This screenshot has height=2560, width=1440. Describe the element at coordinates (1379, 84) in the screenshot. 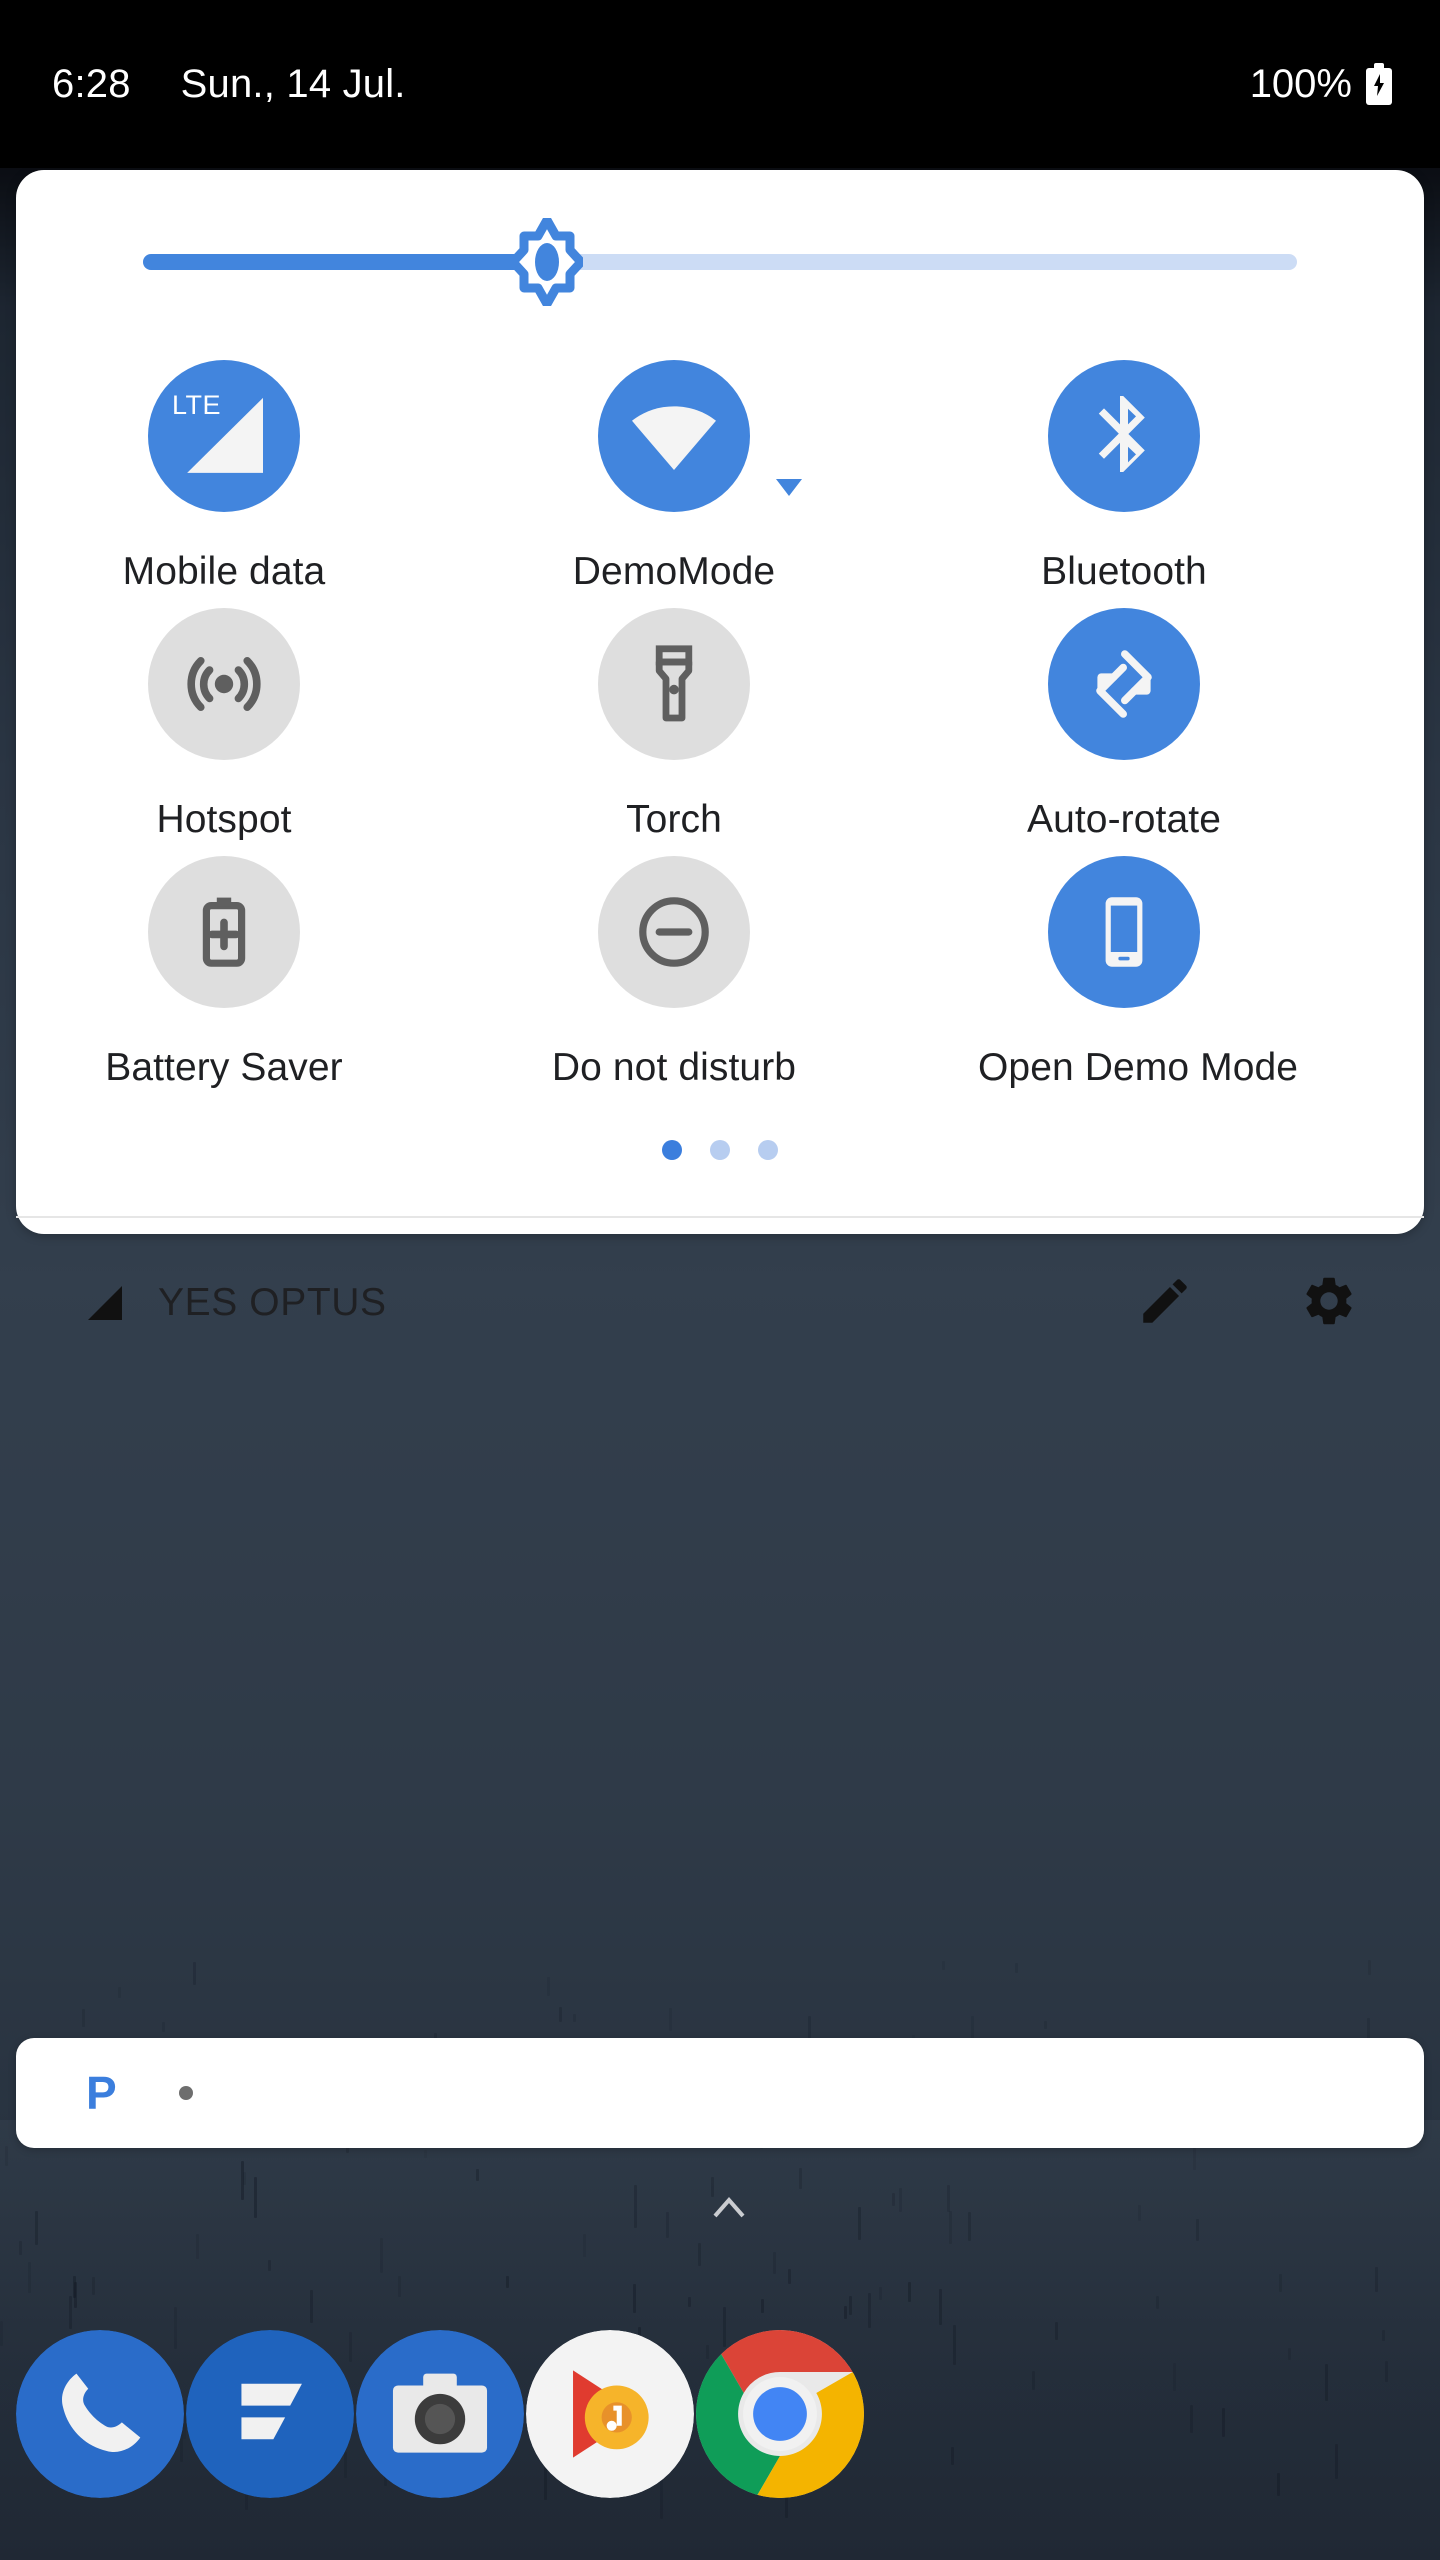

I see `battery-charging-icon` at that location.